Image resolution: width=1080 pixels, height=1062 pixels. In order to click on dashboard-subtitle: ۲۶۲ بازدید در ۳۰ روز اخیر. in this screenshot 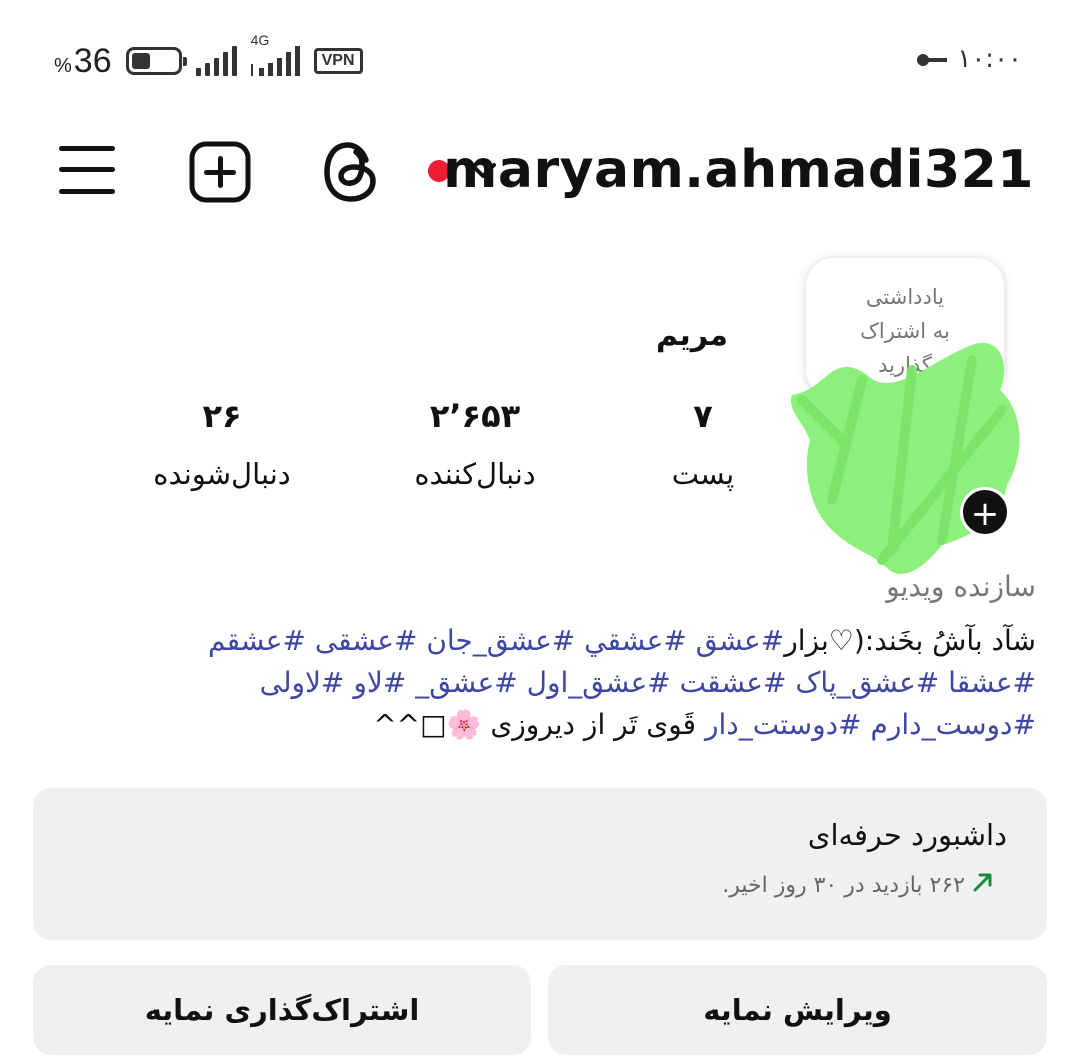, I will do `click(858, 885)`.